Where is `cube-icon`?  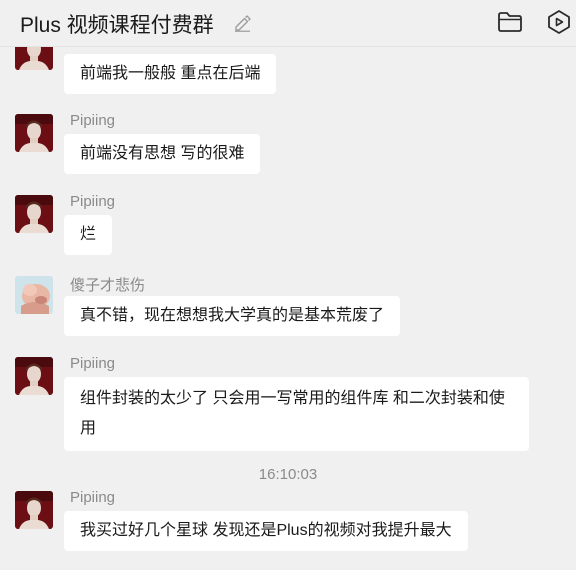
cube-icon is located at coordinates (559, 22).